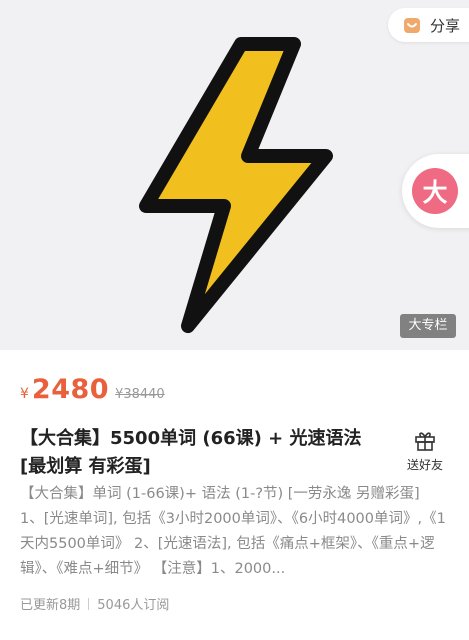  Describe the element at coordinates (412, 25) in the screenshot. I see `share-bag-icon` at that location.